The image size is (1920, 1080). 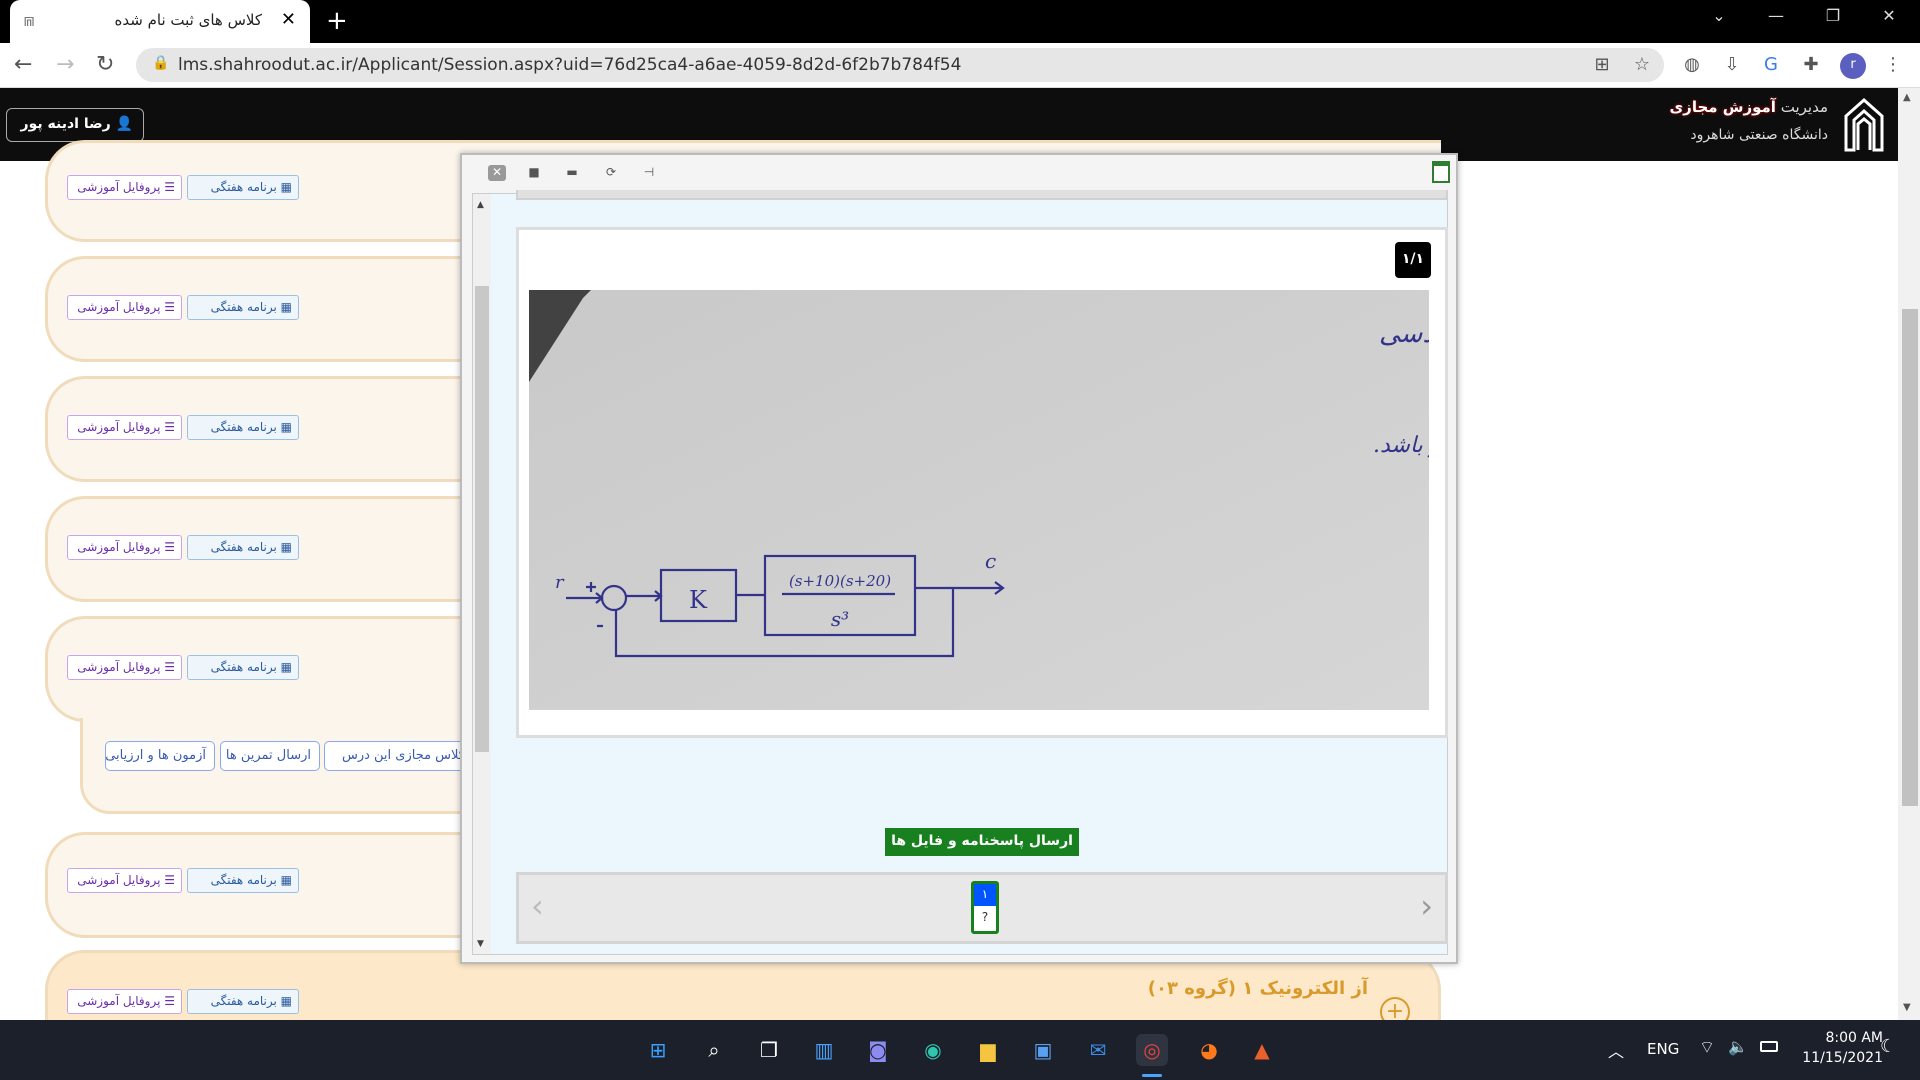 What do you see at coordinates (1152, 1050) in the screenshot?
I see `chrome-icon: ◎` at bounding box center [1152, 1050].